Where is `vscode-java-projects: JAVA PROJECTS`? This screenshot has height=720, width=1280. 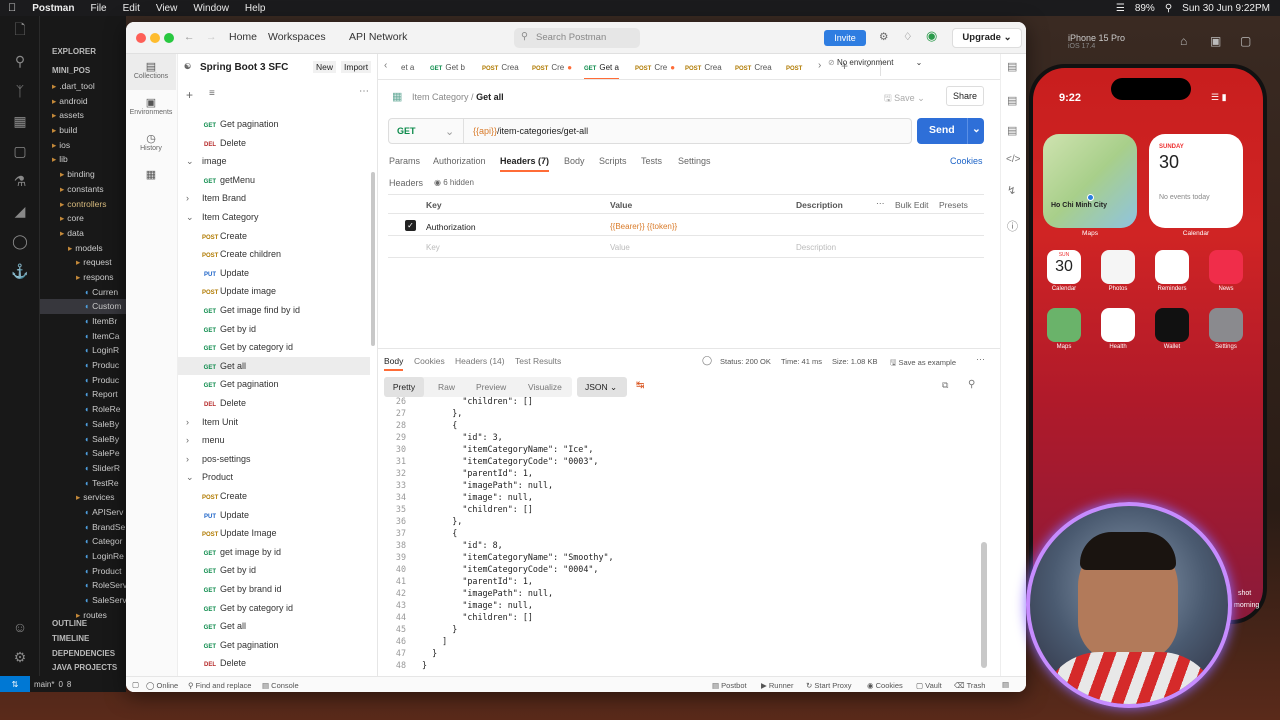 vscode-java-projects: JAVA PROJECTS is located at coordinates (84, 667).